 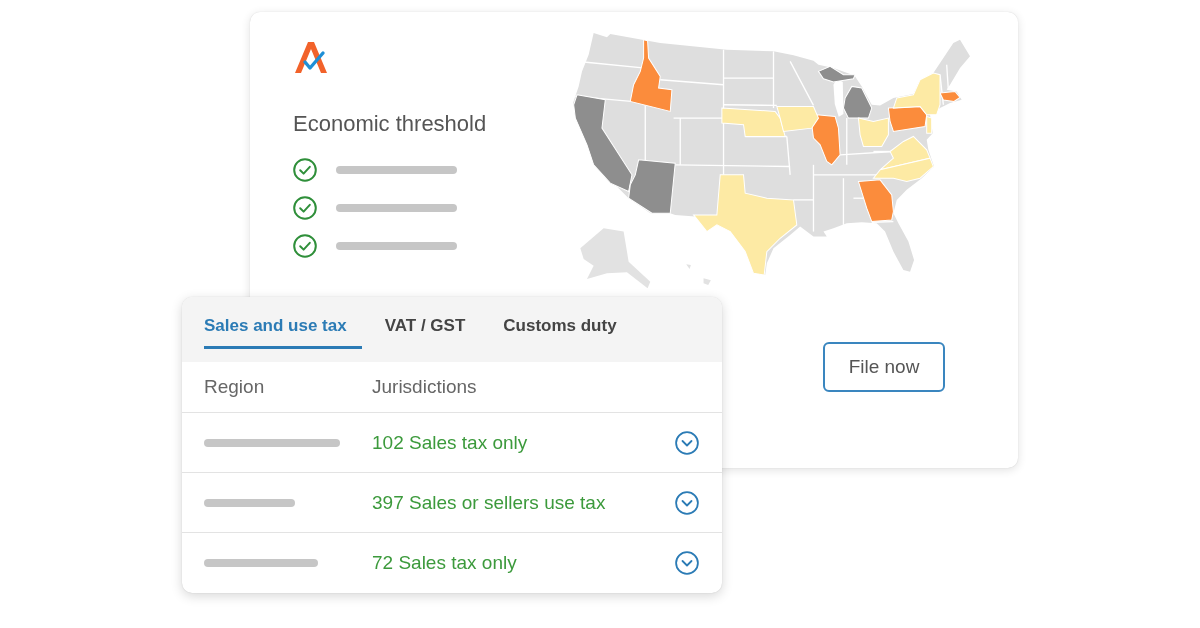 What do you see at coordinates (432, 323) in the screenshot?
I see `tab: VAT / GST` at bounding box center [432, 323].